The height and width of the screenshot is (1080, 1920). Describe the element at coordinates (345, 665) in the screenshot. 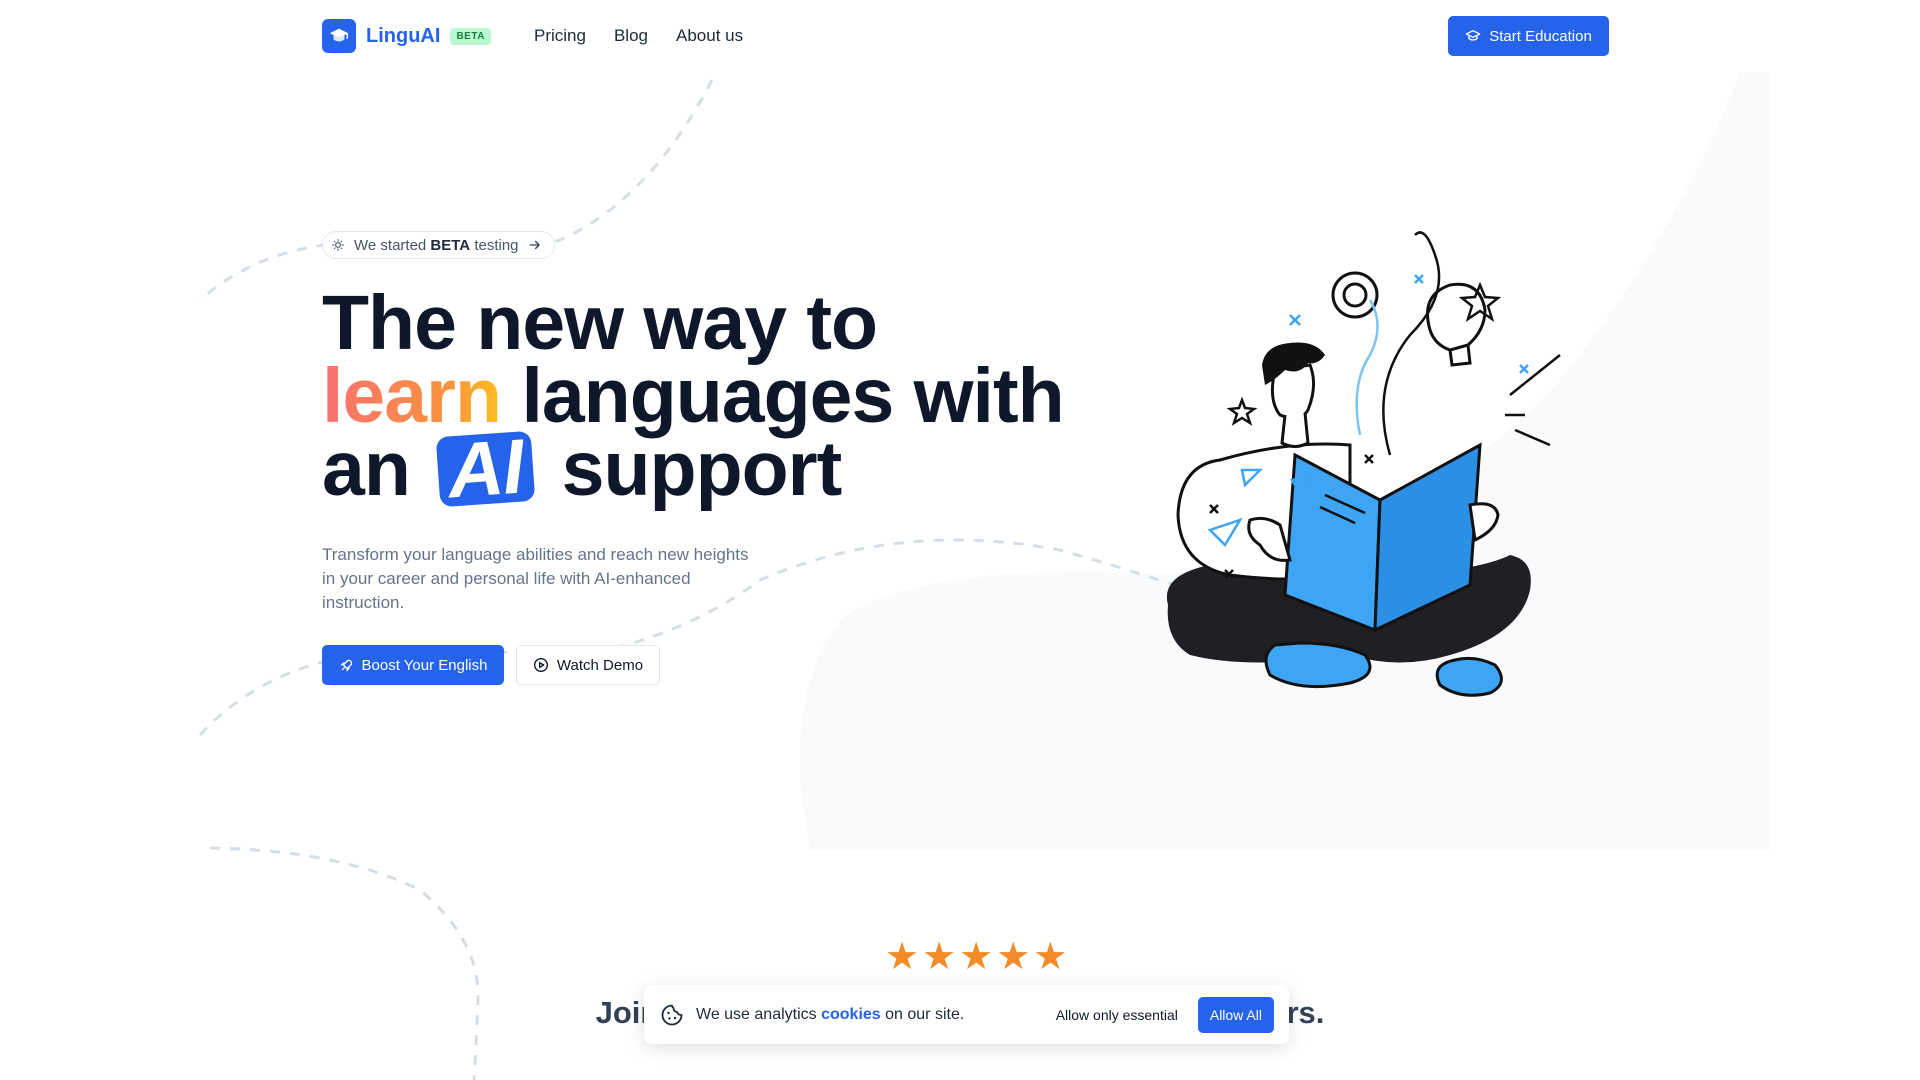

I see `rocket-icon` at that location.